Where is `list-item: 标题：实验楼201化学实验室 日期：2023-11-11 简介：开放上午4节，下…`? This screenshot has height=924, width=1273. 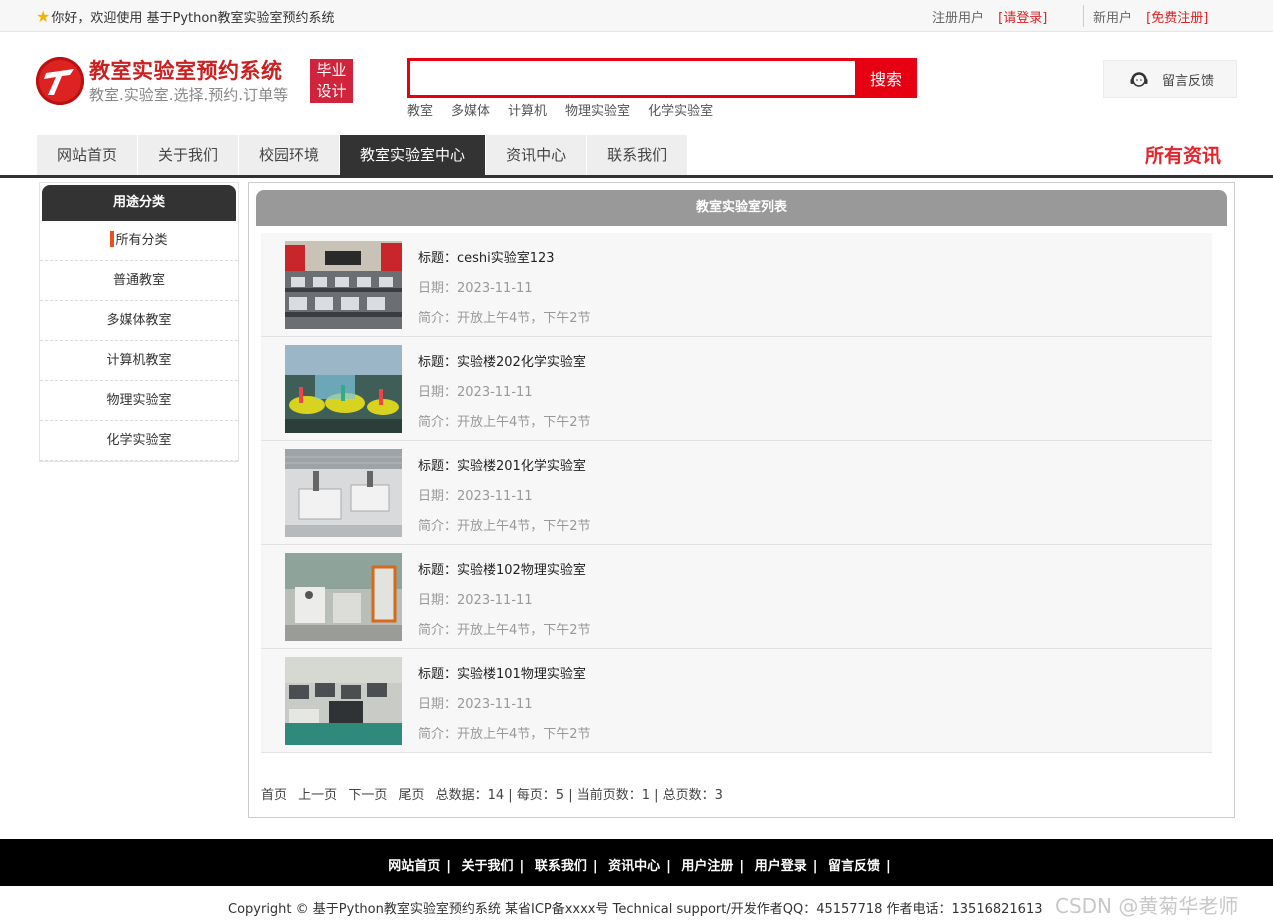 list-item: 标题：实验楼201化学实验室 日期：2023-11-11 简介：开放上午4节，下… is located at coordinates (736, 493).